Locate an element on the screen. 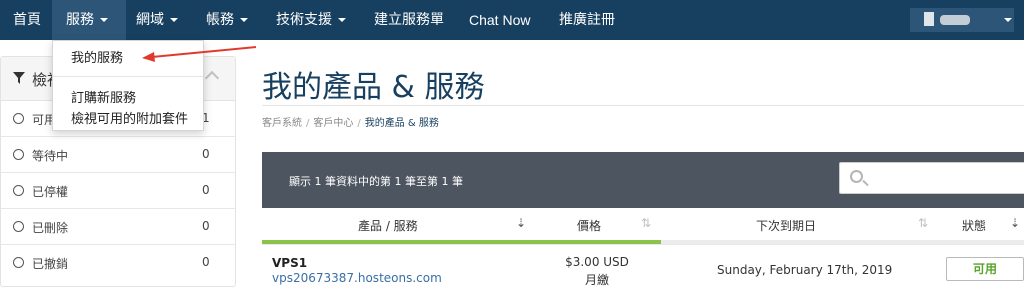  billing-cycle: 月繳 is located at coordinates (596, 280).